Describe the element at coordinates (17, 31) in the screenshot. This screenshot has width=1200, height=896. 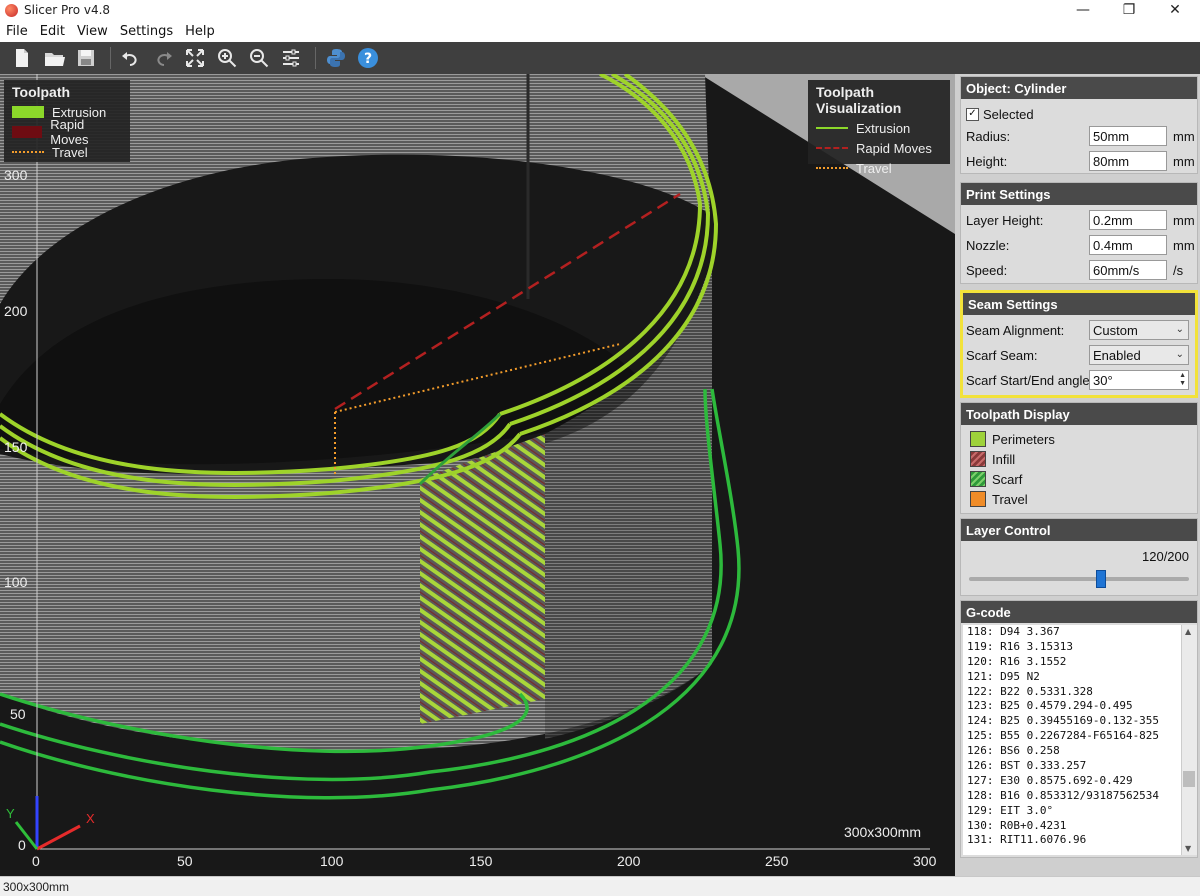
I see `menu-file: File` at that location.